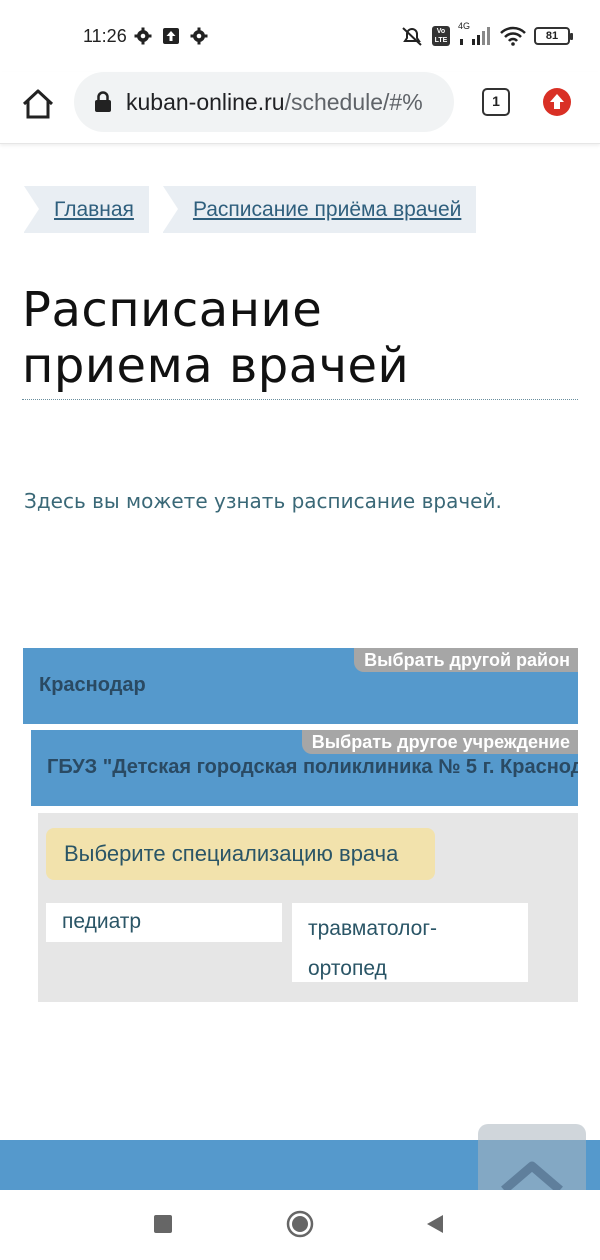 The image size is (600, 1260). Describe the element at coordinates (347, 968) in the screenshot. I see `specialization-label-line2: ортопед` at that location.